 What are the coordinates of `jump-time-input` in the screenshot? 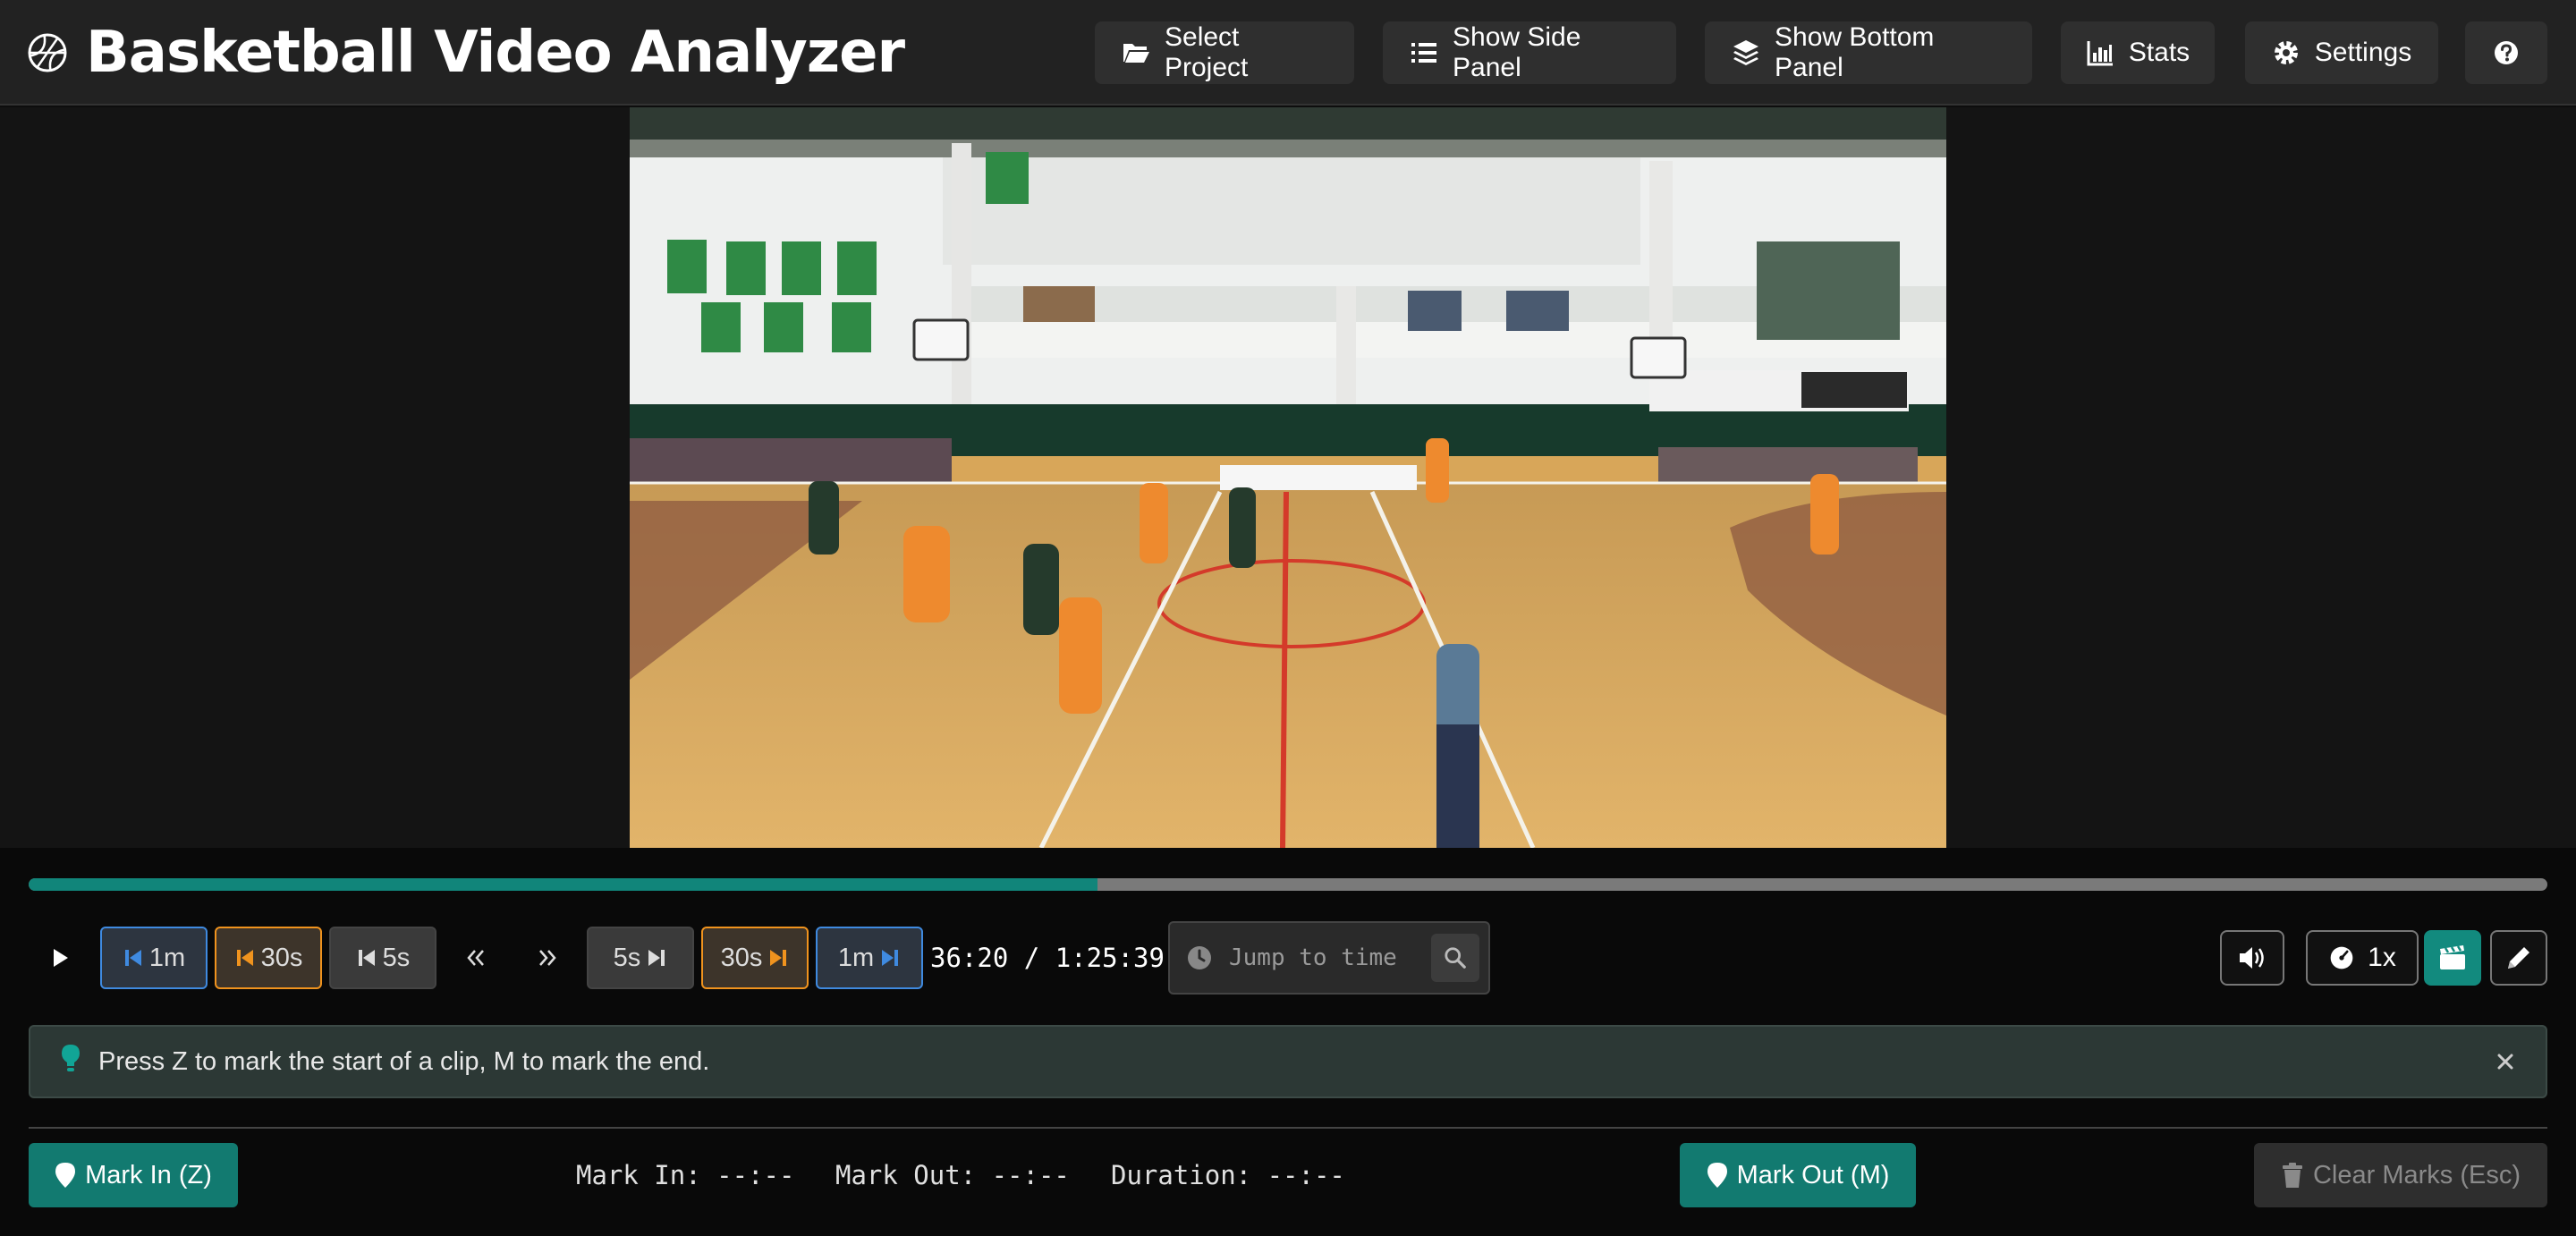 It's located at (1327, 957).